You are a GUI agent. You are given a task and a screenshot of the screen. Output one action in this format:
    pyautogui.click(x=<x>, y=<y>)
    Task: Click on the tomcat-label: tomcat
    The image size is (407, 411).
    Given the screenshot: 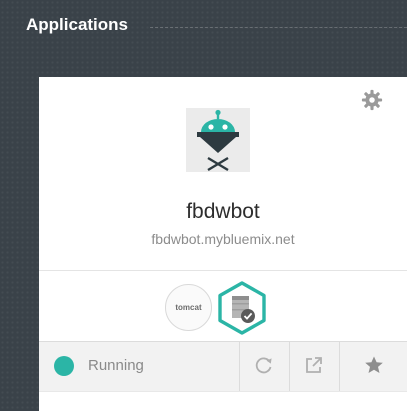 What is the action you would take?
    pyautogui.click(x=188, y=307)
    